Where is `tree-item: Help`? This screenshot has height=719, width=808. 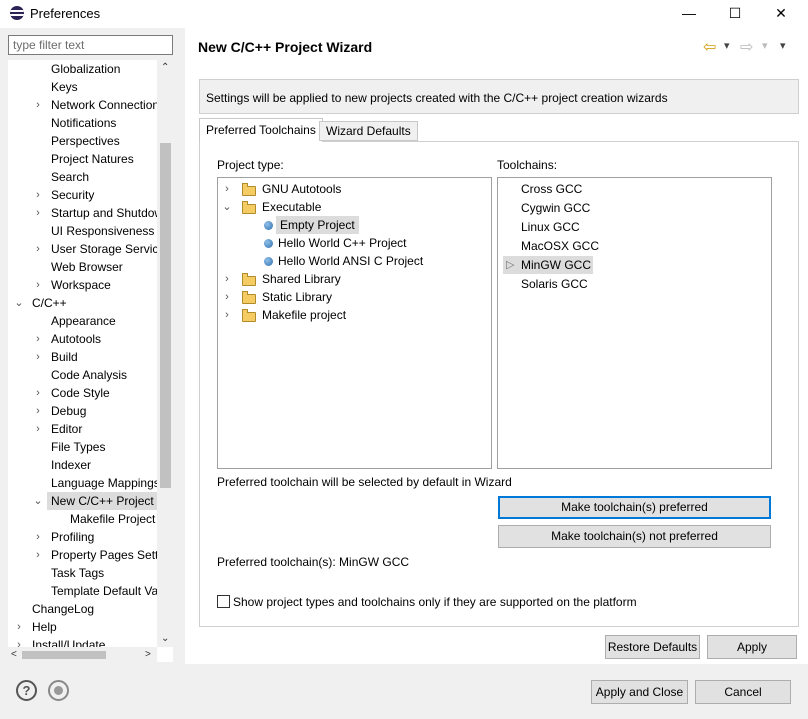 tree-item: Help is located at coordinates (44, 627).